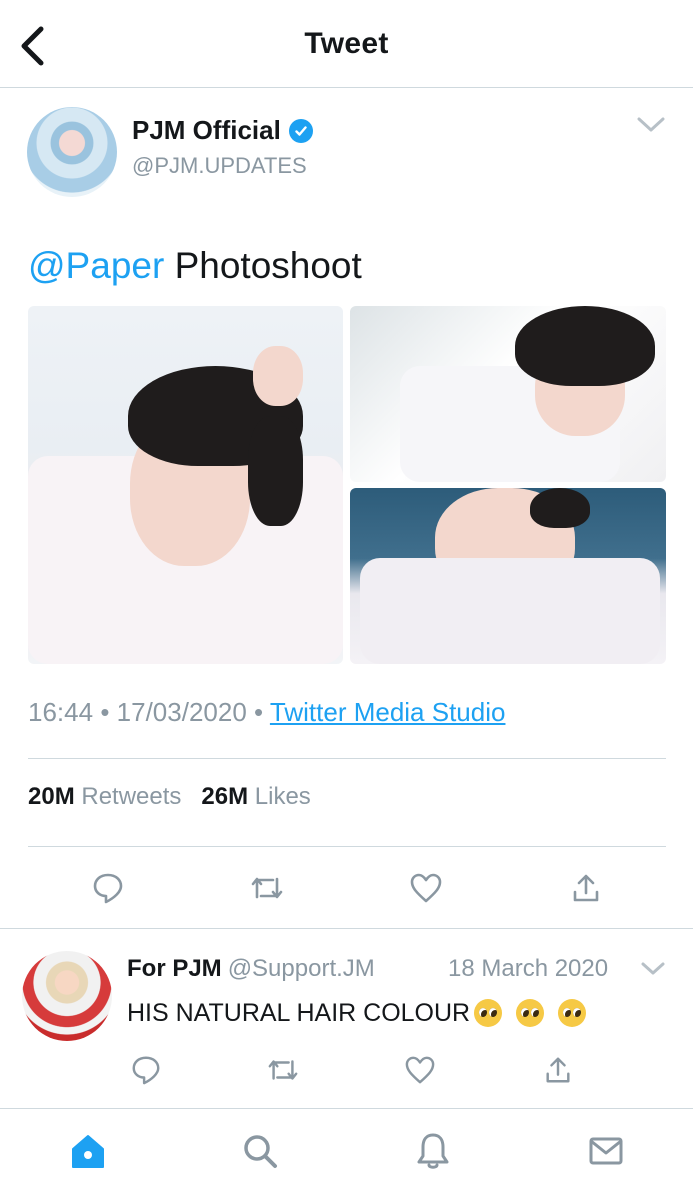 This screenshot has width=693, height=1200. I want to click on reply-text: HIS NATURAL HAIR COLOUR, so click(357, 1013).